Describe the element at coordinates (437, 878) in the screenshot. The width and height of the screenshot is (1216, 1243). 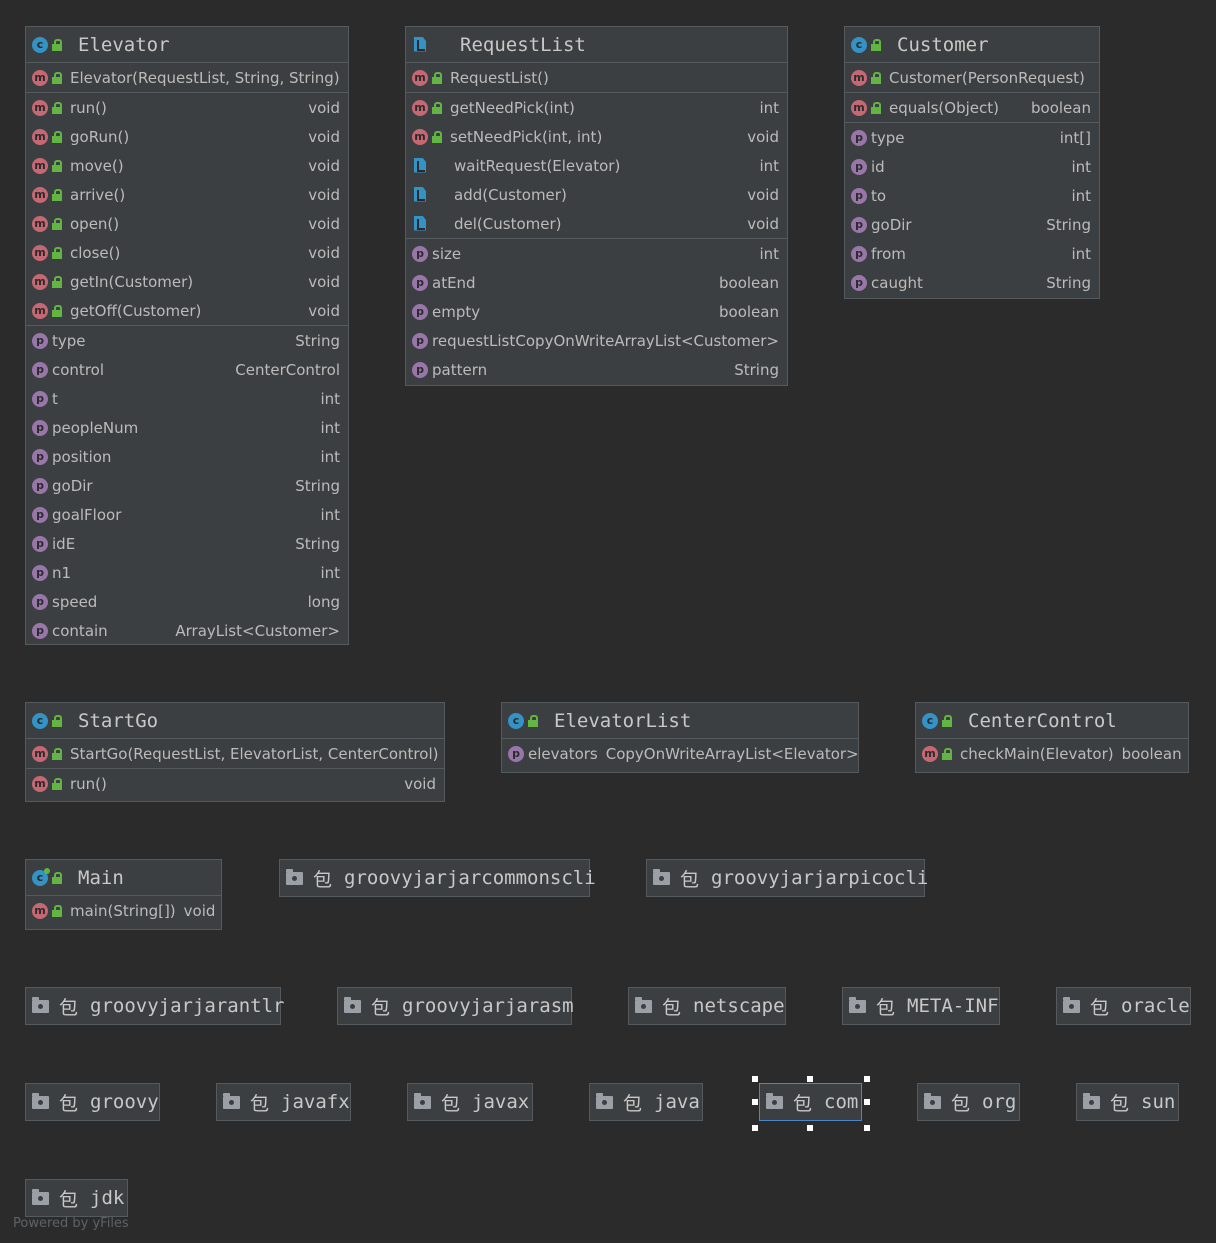
I see `package-node-groovyjarjarcommonscli: 包 groovyjarjarcommonscli` at that location.